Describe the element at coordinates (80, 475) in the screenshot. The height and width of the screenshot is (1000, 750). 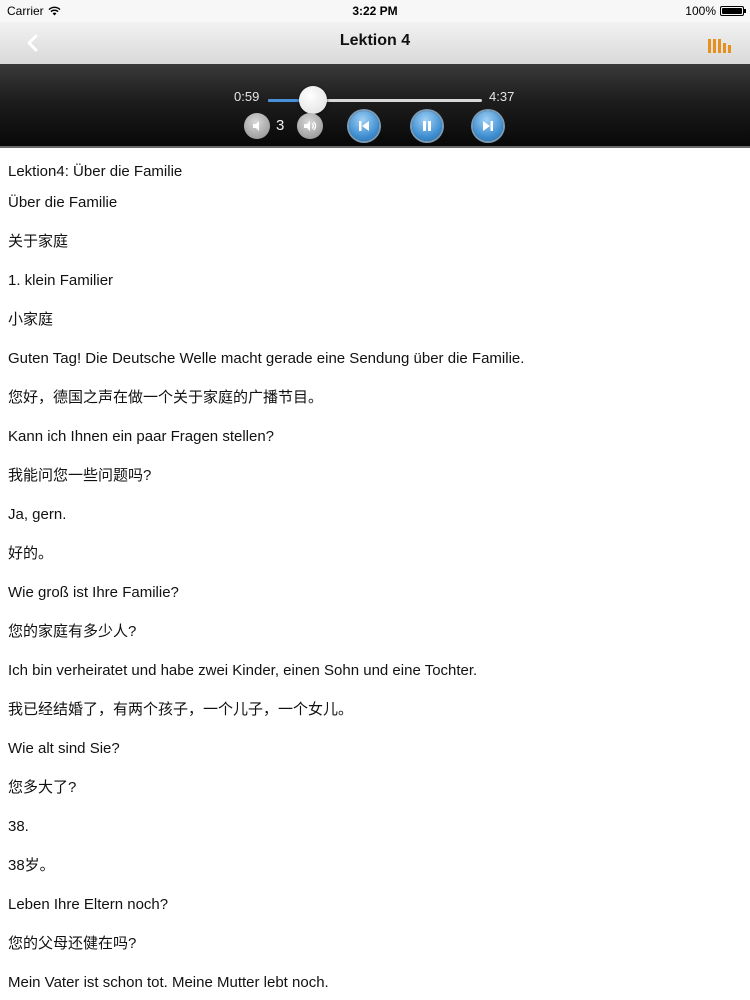
I see `lesson-line: 我能问您一些问题吗?` at that location.